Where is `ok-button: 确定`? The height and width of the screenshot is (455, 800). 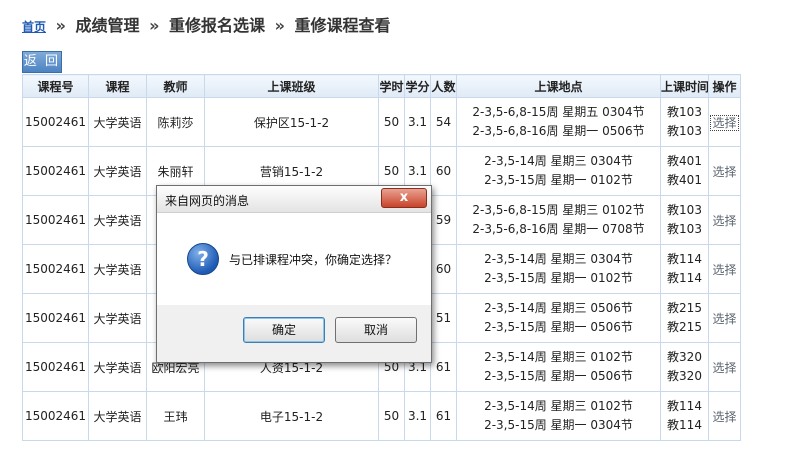 ok-button: 确定 is located at coordinates (284, 330).